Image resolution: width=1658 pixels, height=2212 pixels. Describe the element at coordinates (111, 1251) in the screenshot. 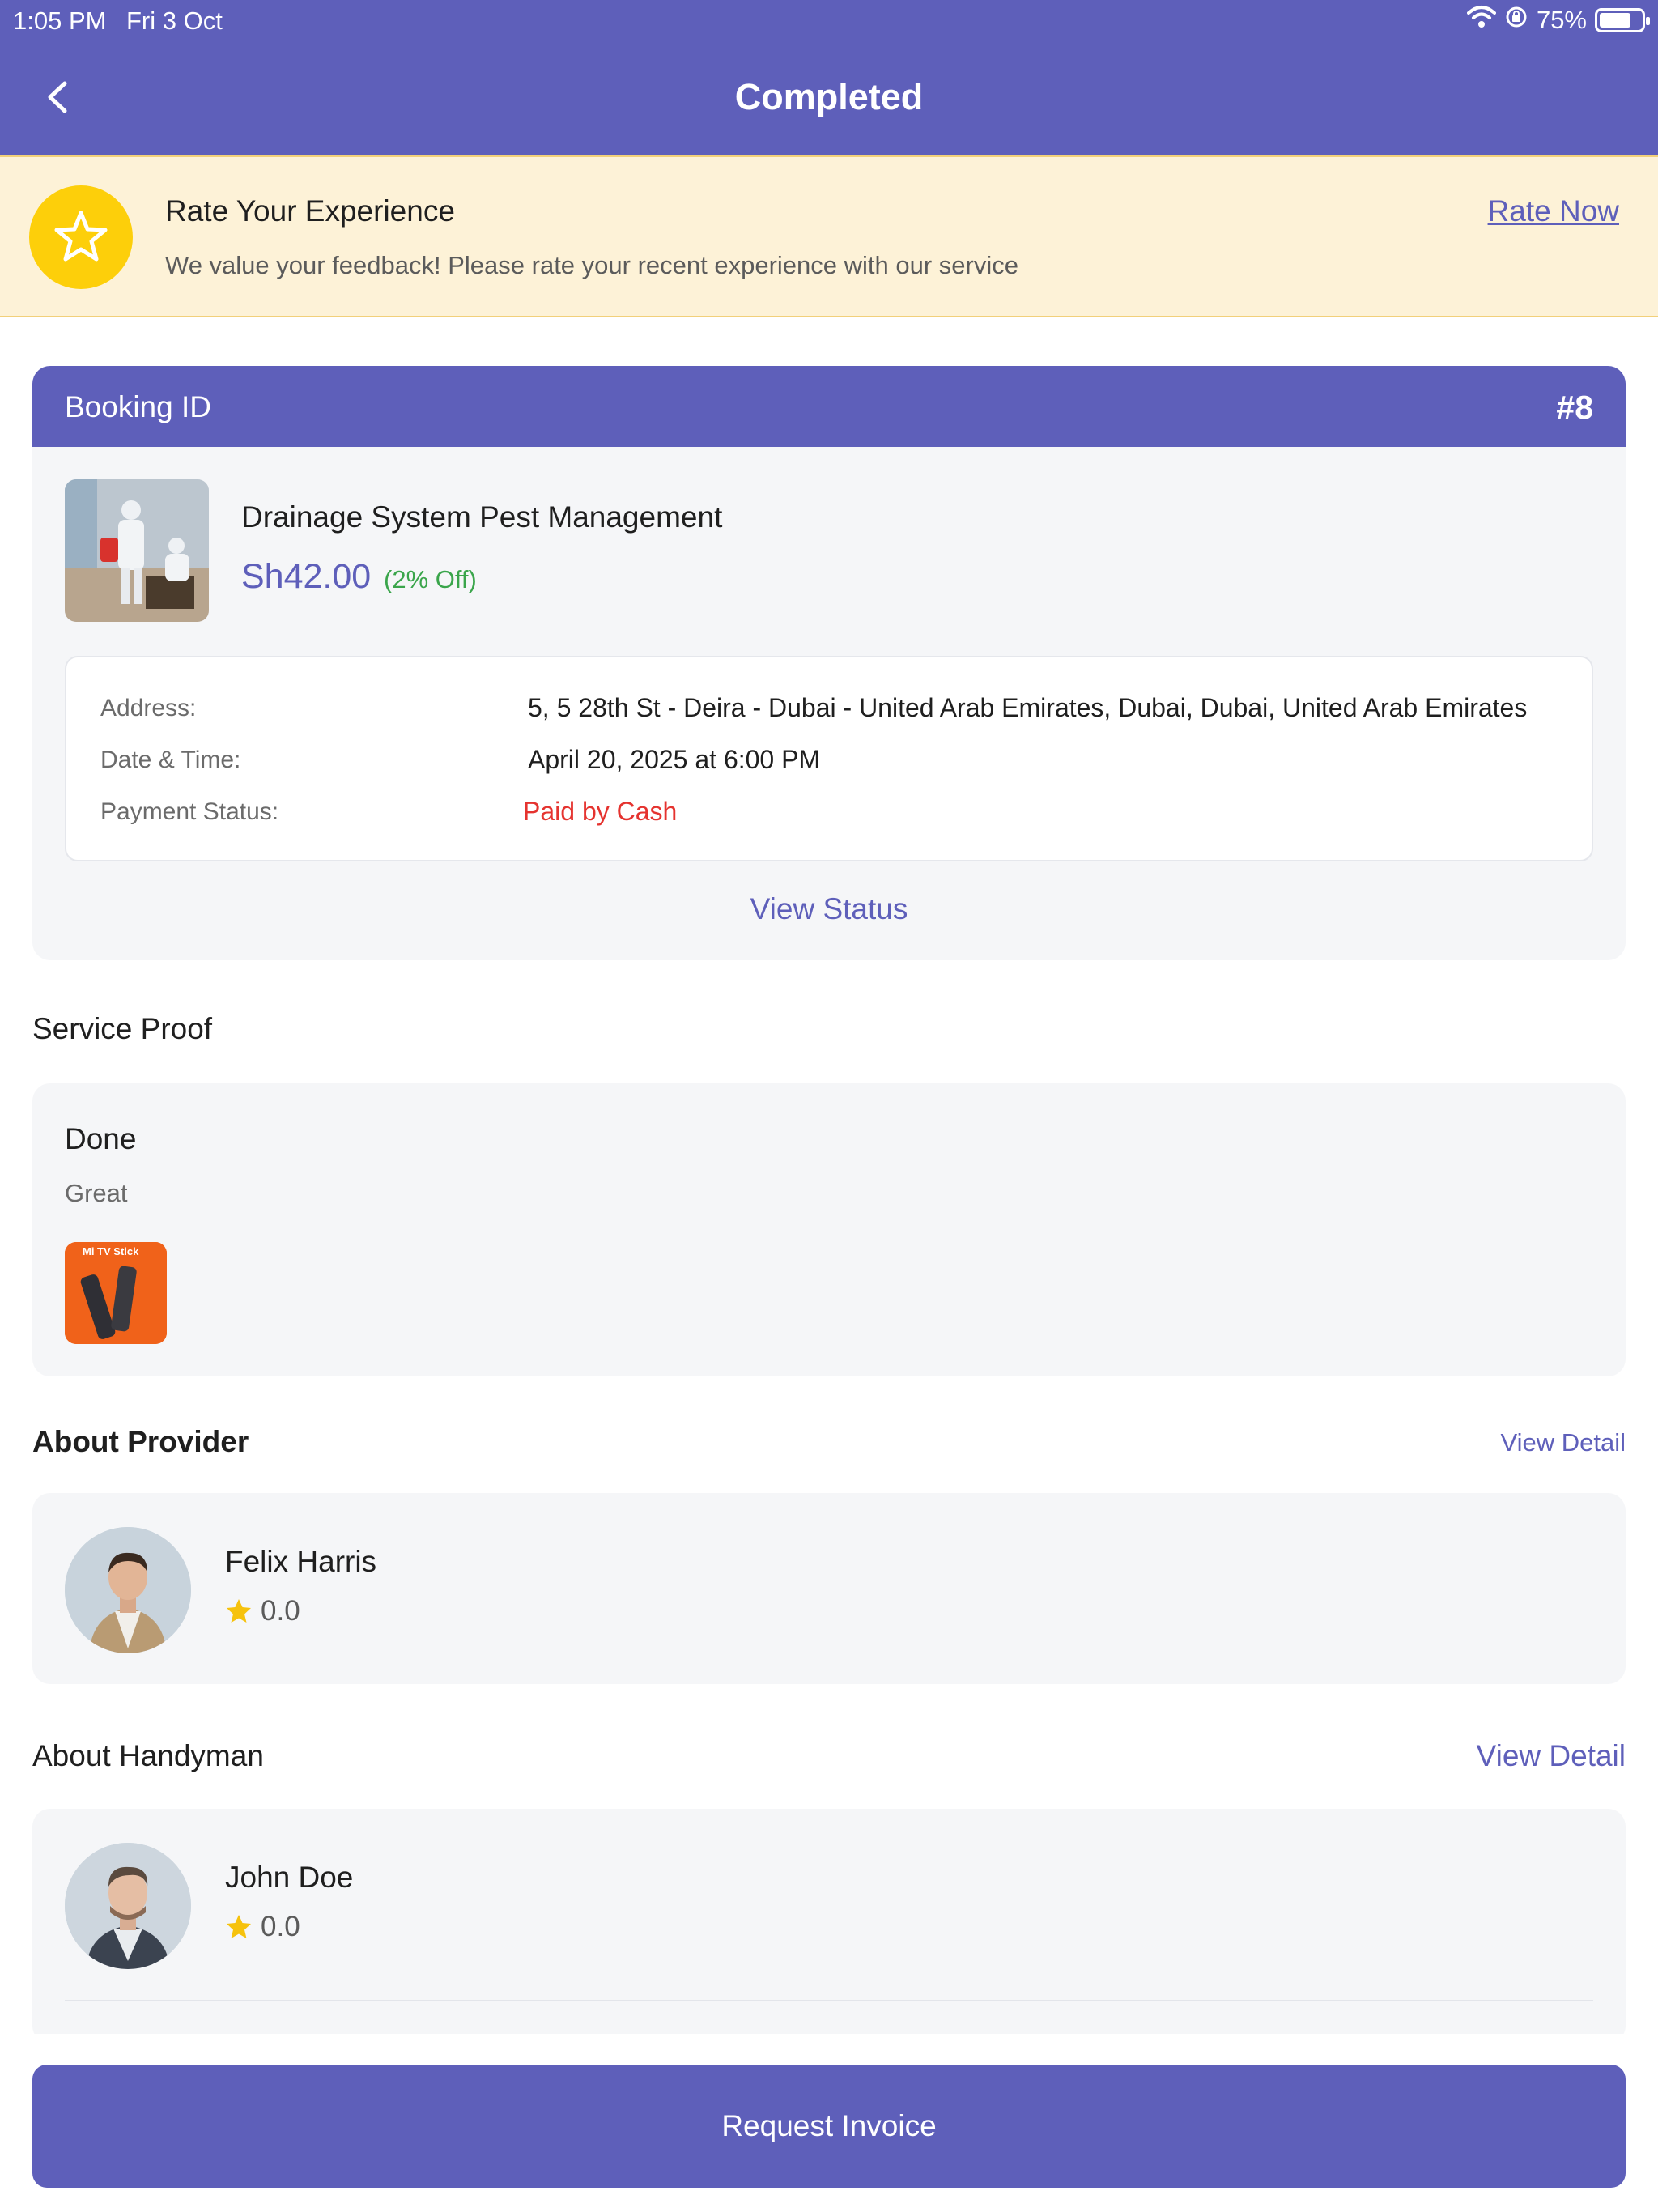

I see `proof-image-label: Mi TV Stick` at that location.